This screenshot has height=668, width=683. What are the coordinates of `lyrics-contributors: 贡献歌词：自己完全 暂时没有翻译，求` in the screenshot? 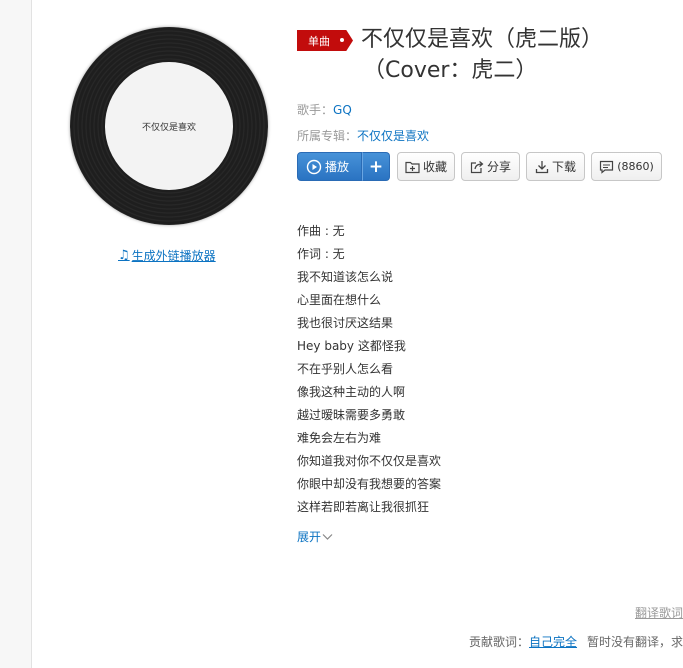 It's located at (576, 641).